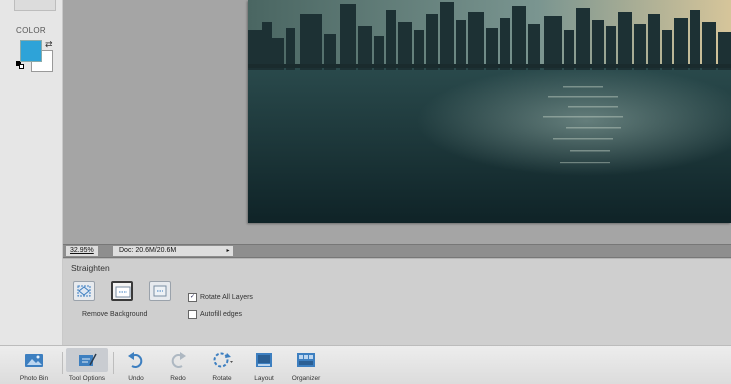  I want to click on redo-button: Redo, so click(178, 365).